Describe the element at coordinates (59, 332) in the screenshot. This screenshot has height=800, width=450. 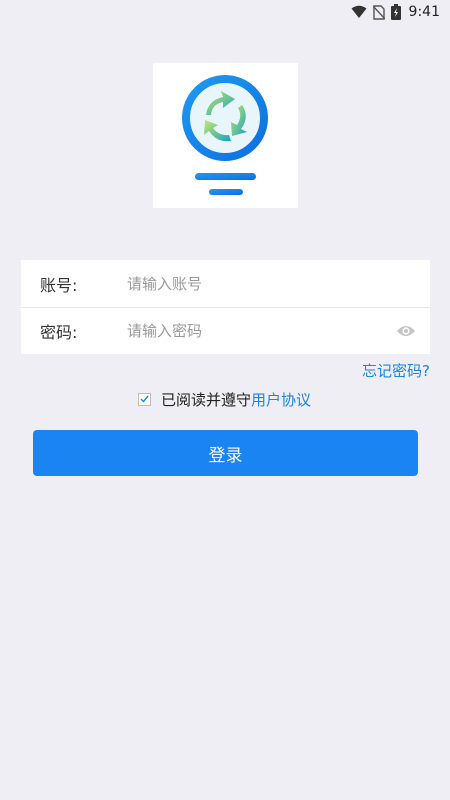
I see `password-label: 密码:` at that location.